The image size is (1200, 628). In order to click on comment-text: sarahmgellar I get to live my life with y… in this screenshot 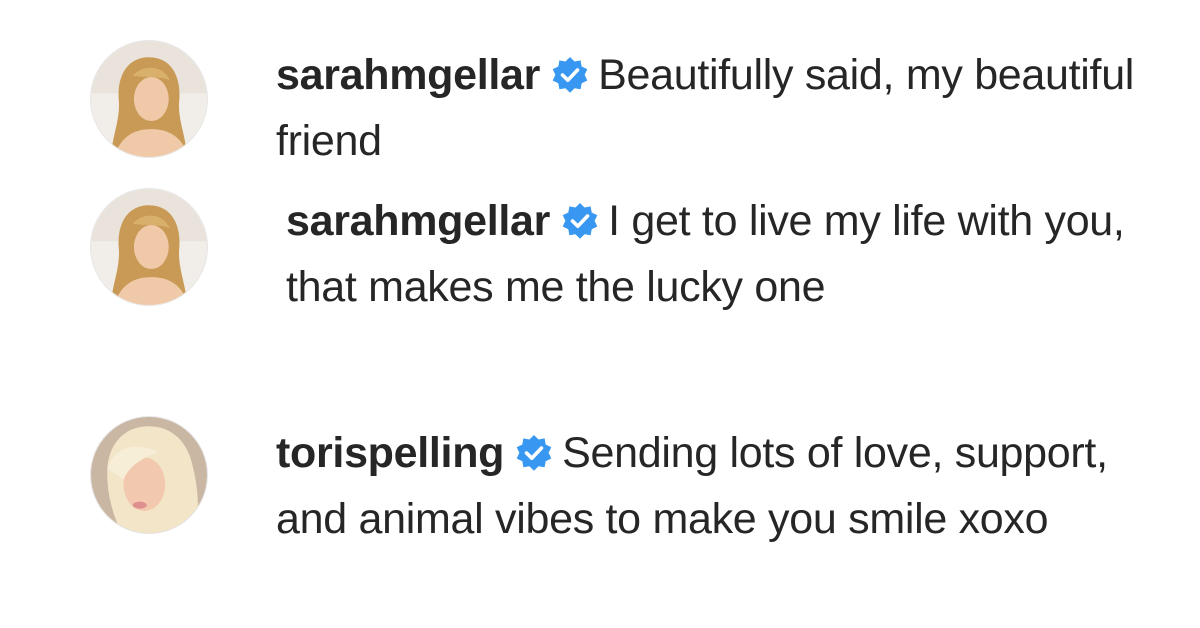, I will do `click(706, 254)`.